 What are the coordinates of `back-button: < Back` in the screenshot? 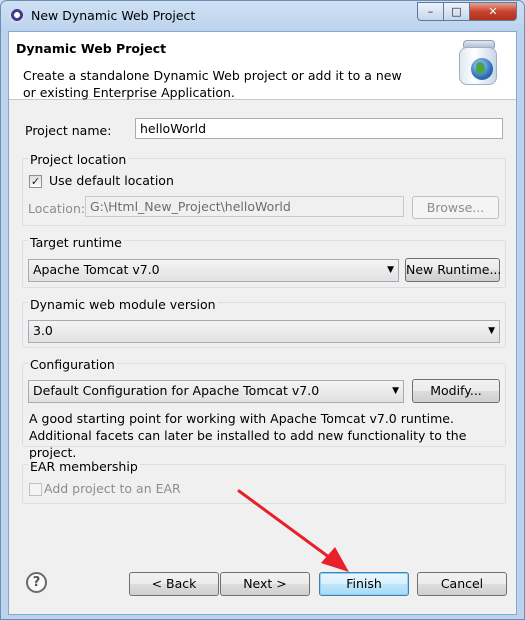 It's located at (174, 584).